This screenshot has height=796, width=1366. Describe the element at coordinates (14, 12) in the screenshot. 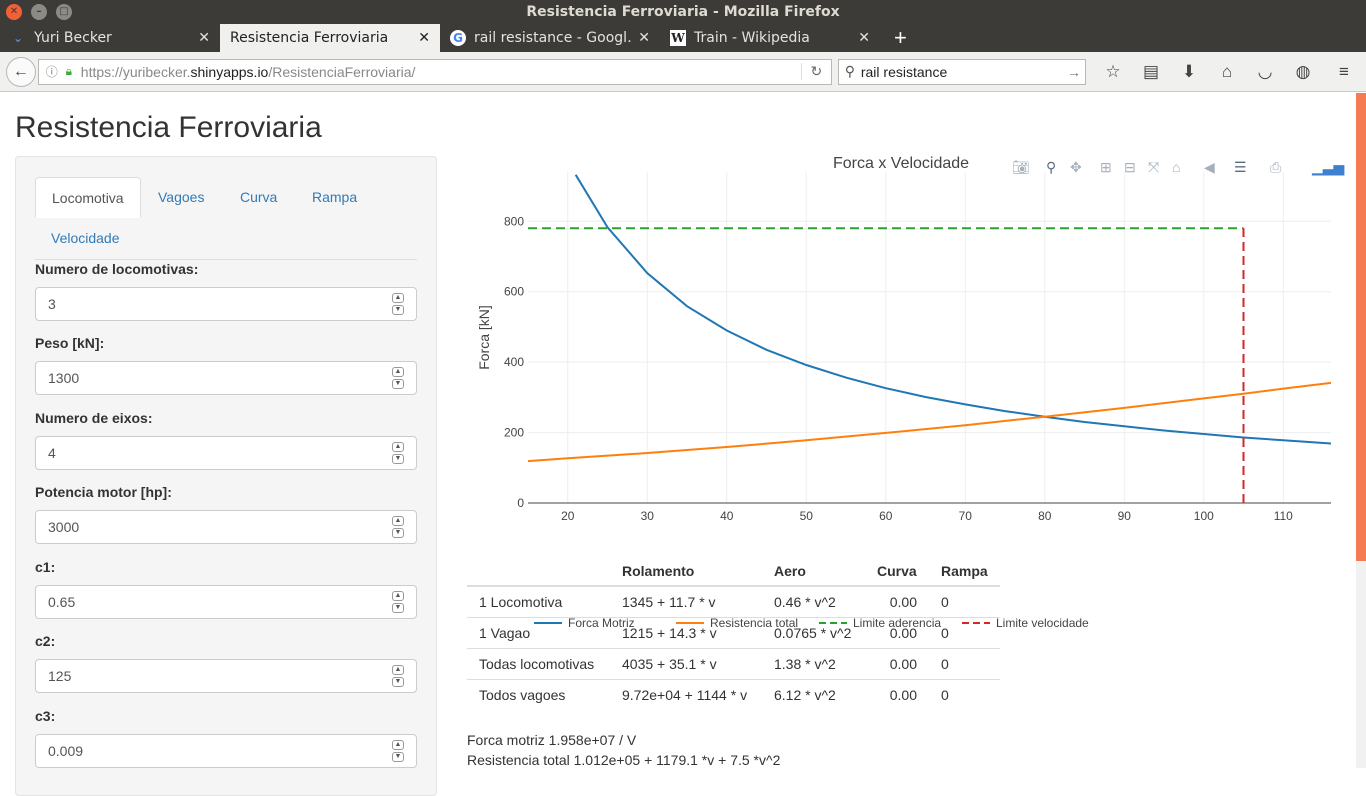

I see `window-close-icon: ✕` at that location.